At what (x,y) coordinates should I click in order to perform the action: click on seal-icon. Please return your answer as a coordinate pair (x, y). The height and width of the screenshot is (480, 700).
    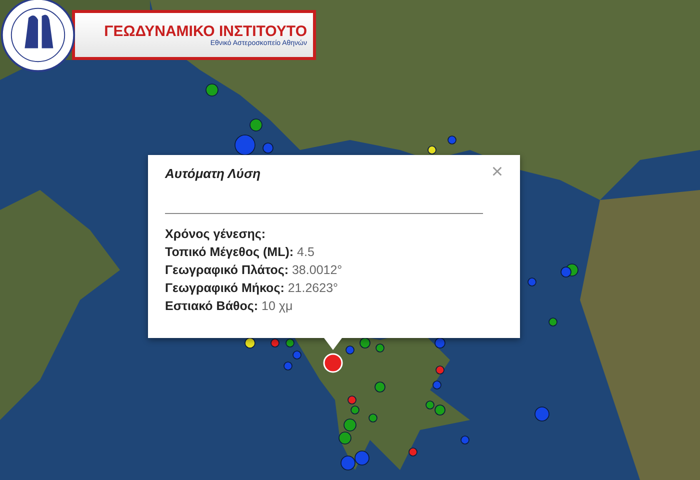
    Looking at the image, I should click on (38, 36).